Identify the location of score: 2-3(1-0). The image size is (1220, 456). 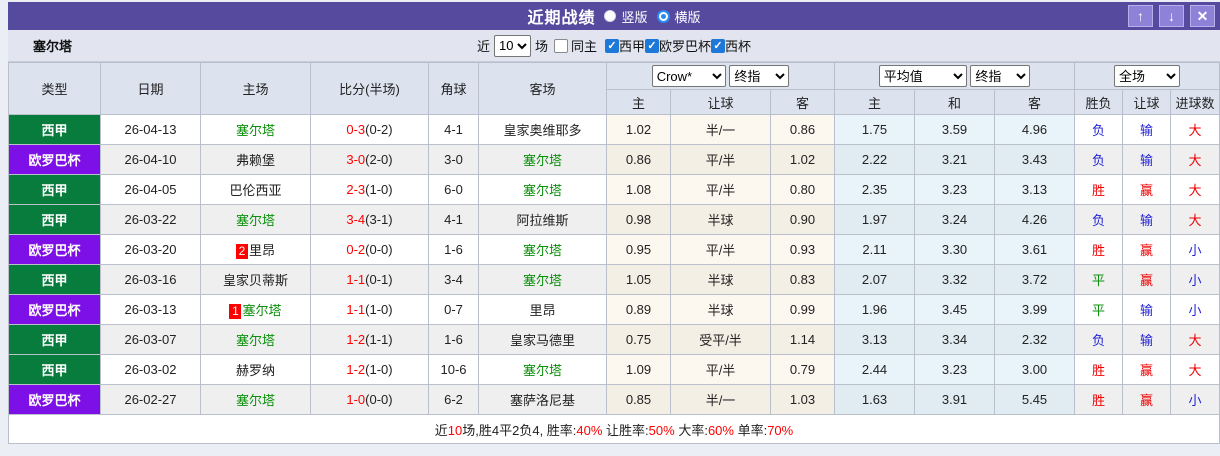
(369, 189).